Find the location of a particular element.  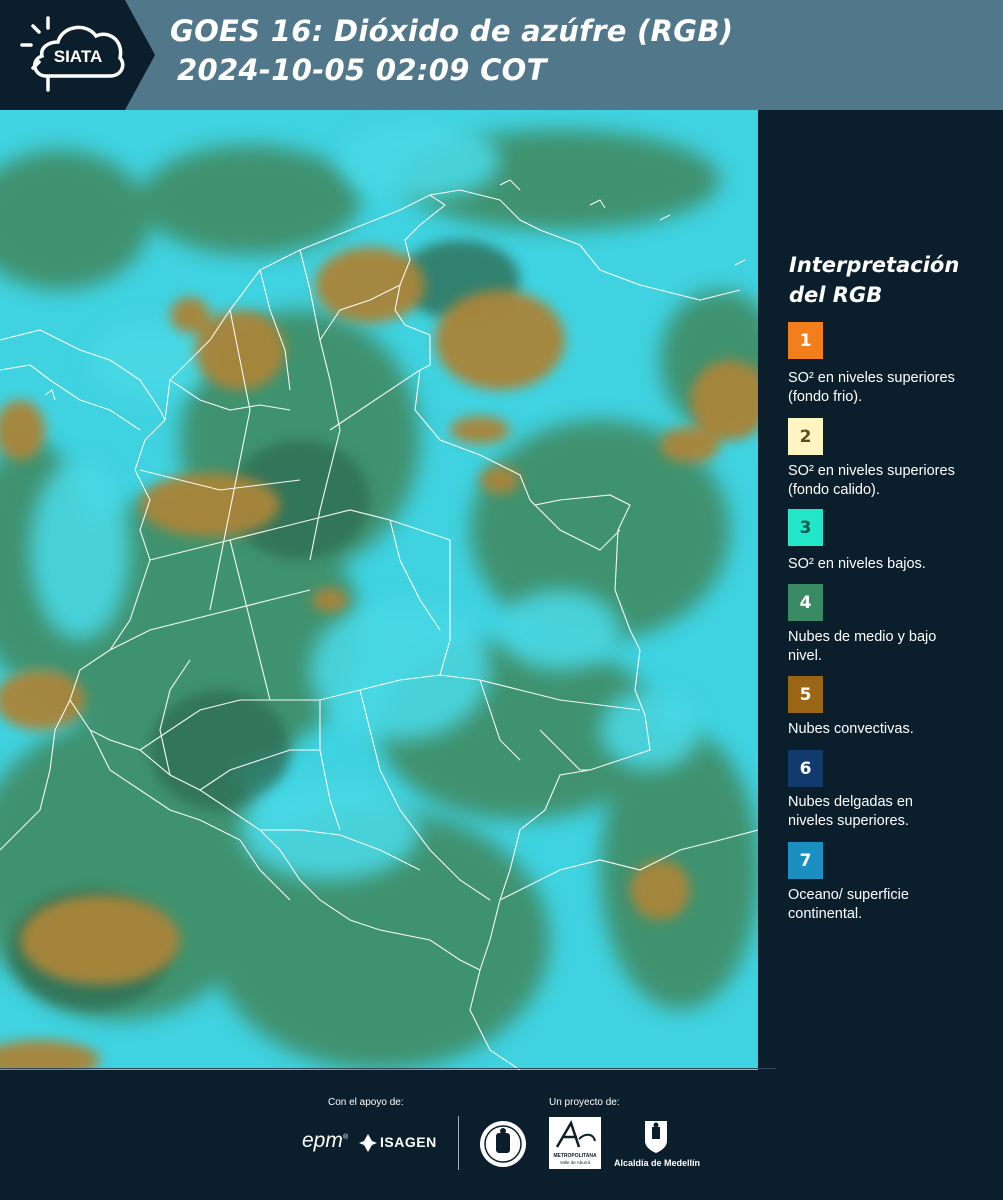

legend-title: Interpretación del RGB is located at coordinates (874, 280).